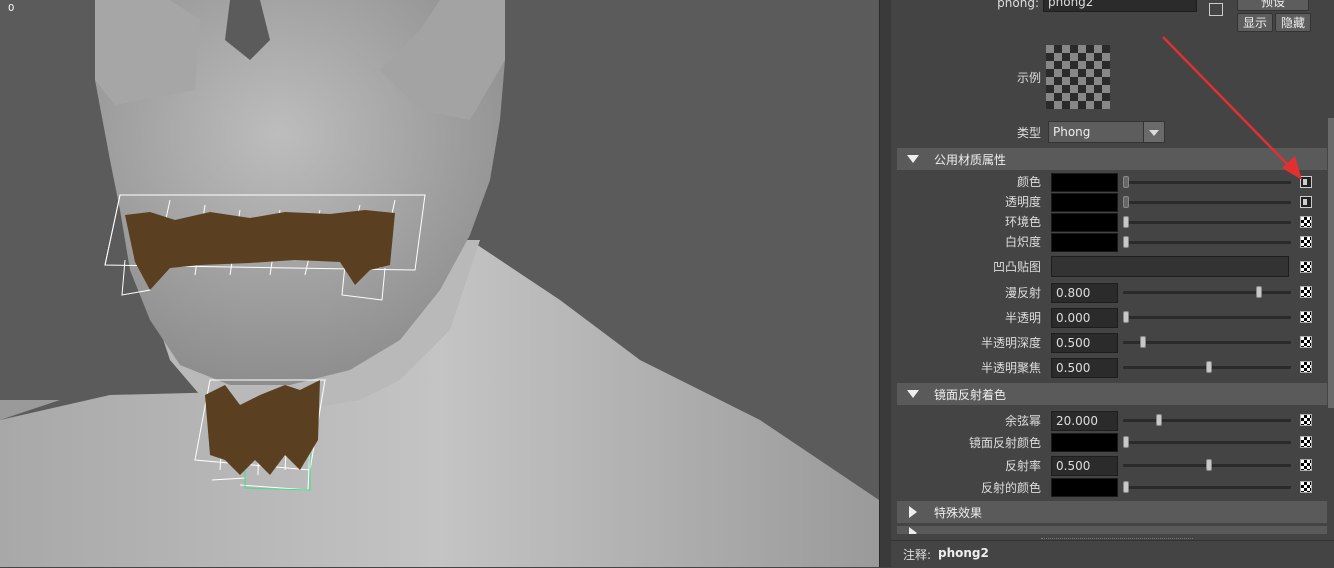 Image resolution: width=1334 pixels, height=568 pixels. Describe the element at coordinates (1293, 22) in the screenshot. I see `hide-button: 隐藏` at that location.